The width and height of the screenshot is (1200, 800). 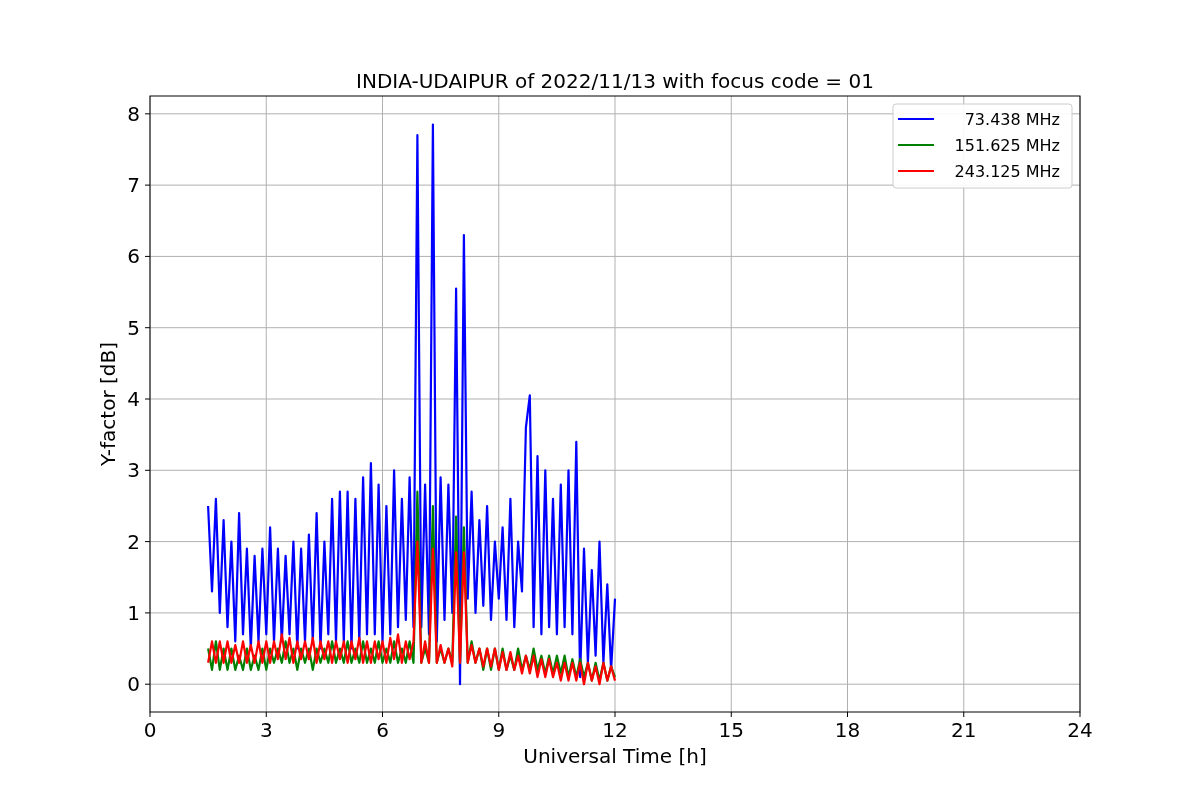 What do you see at coordinates (1007, 171) in the screenshot?
I see `legend-label: 243.125 MHz` at bounding box center [1007, 171].